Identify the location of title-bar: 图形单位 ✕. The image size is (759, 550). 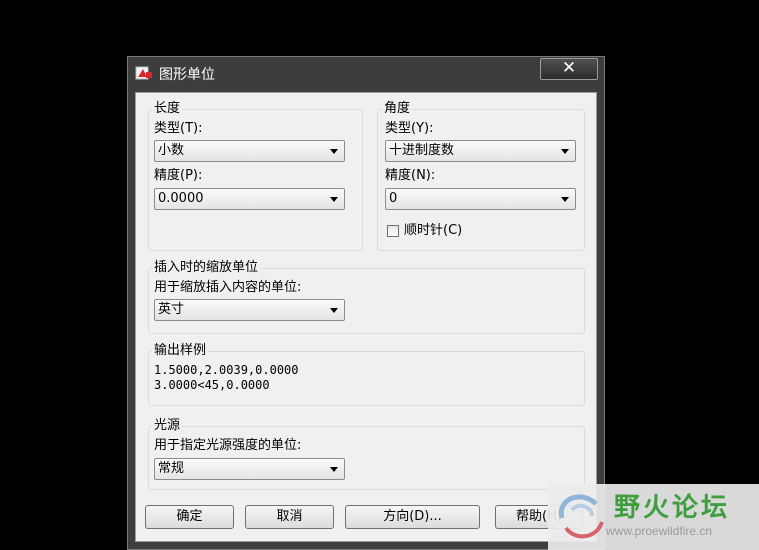
(366, 72).